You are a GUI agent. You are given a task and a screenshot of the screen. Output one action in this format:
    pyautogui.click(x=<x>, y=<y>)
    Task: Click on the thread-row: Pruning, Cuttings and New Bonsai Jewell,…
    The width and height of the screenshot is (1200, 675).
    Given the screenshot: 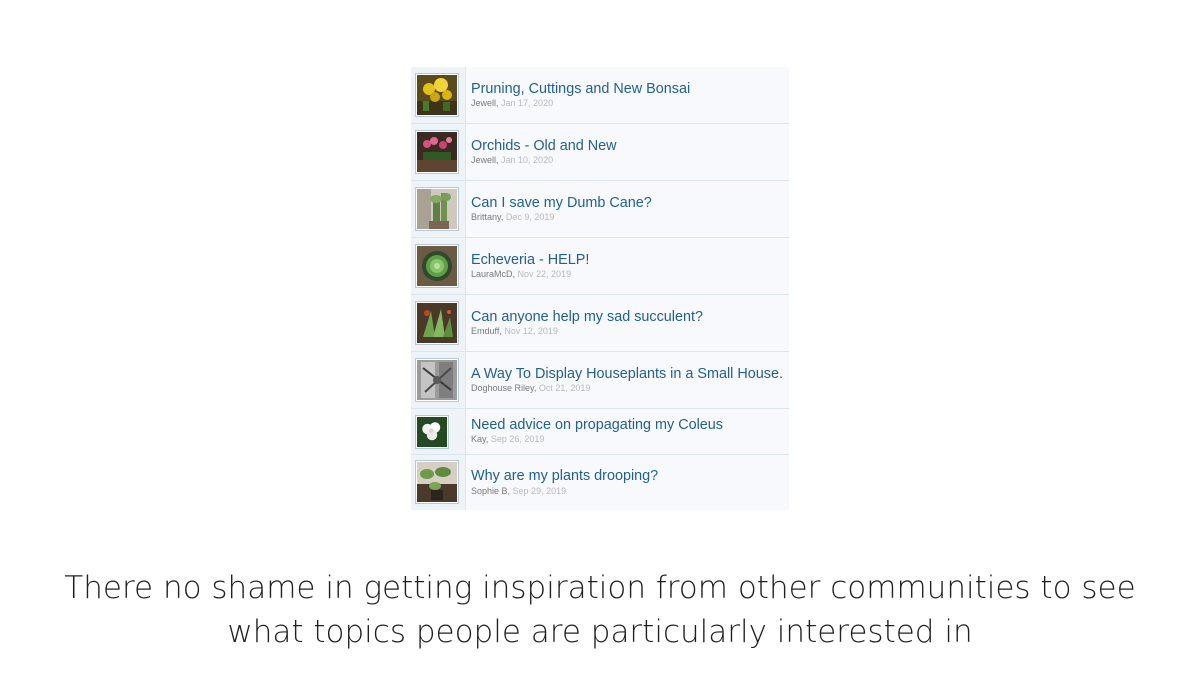 What is the action you would take?
    pyautogui.click(x=600, y=95)
    